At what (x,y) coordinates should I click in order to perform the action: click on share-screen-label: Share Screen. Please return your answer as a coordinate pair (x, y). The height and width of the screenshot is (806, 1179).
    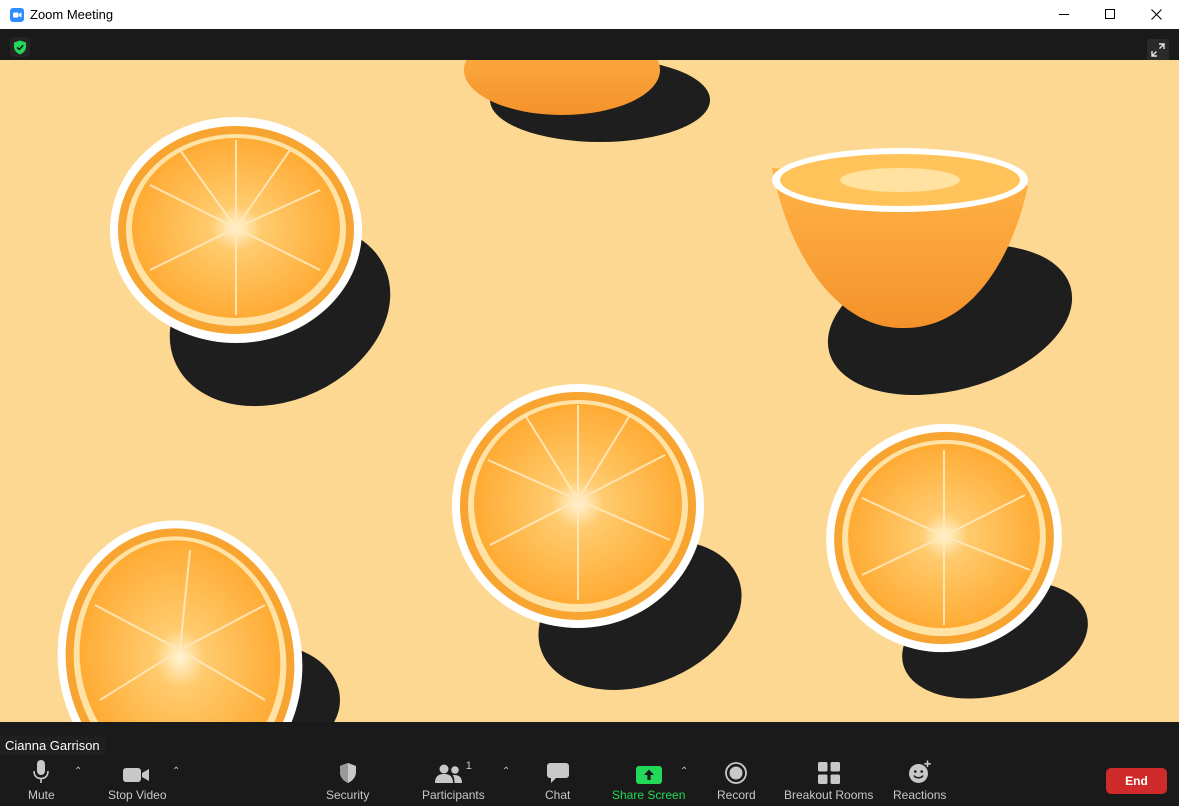
    Looking at the image, I should click on (649, 795).